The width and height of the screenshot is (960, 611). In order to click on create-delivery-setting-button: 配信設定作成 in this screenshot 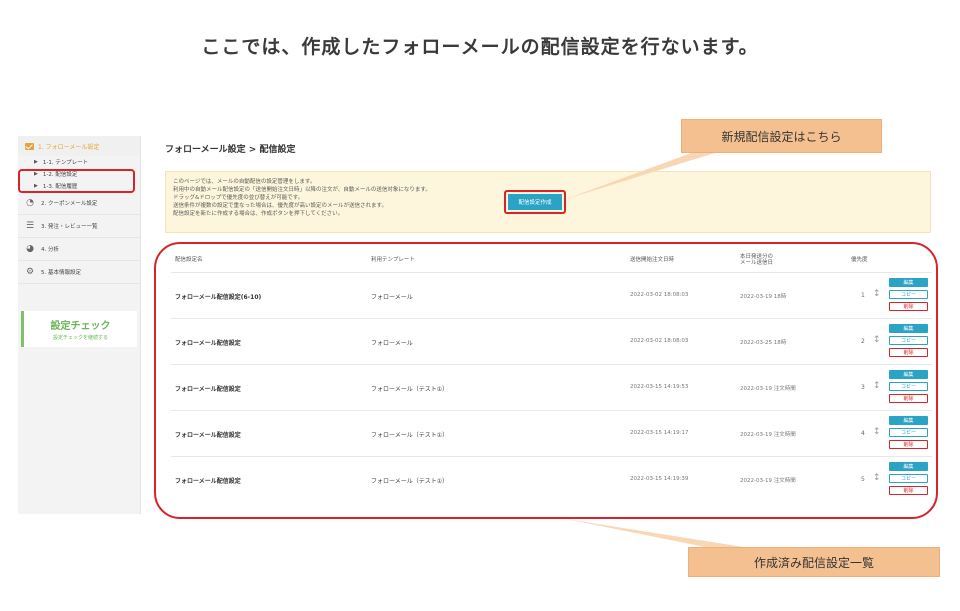, I will do `click(535, 202)`.